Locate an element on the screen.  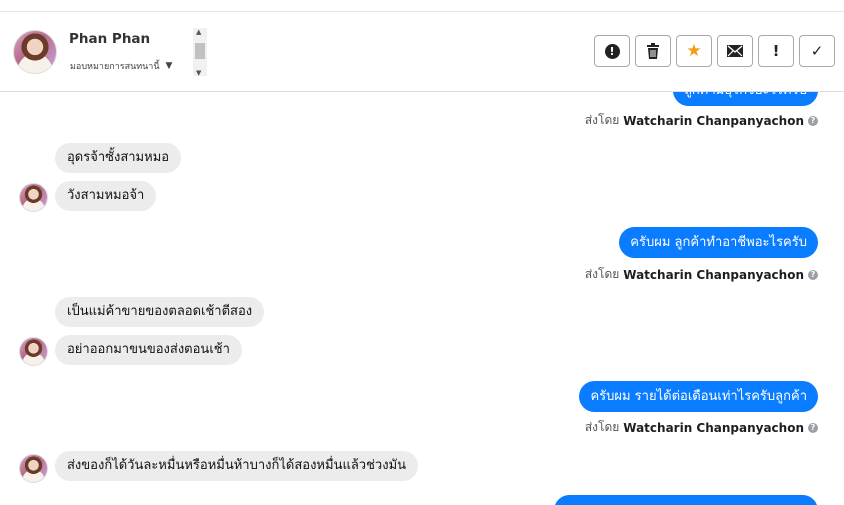
mail-button is located at coordinates (735, 51).